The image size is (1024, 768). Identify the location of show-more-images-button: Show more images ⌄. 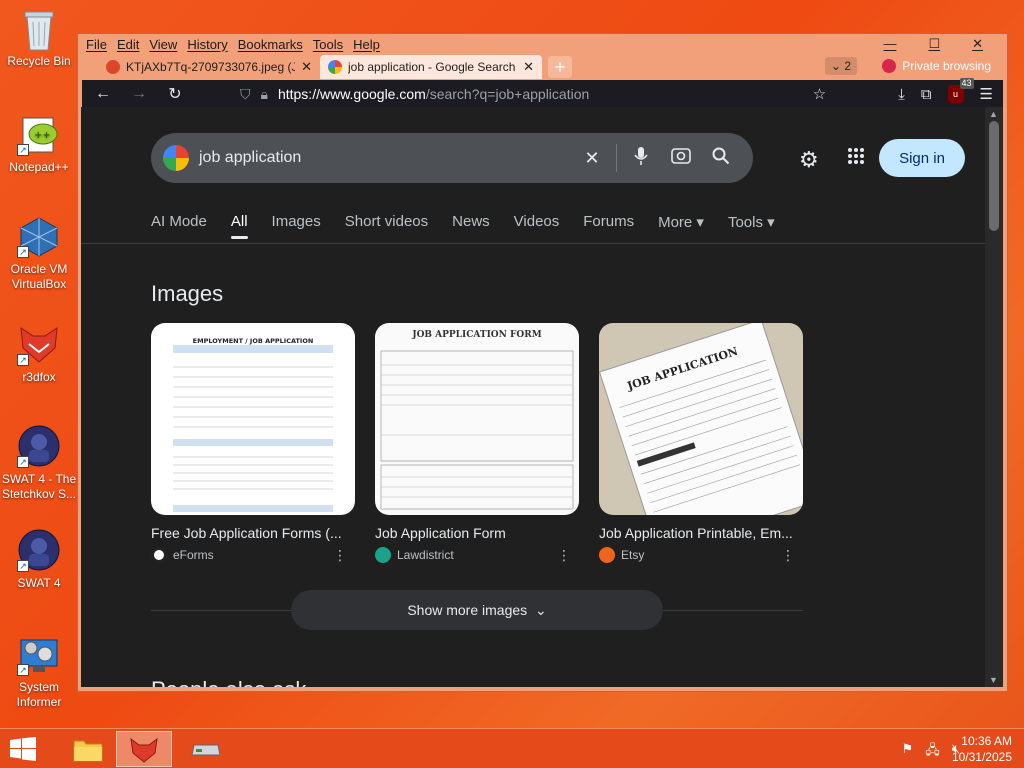
(477, 610).